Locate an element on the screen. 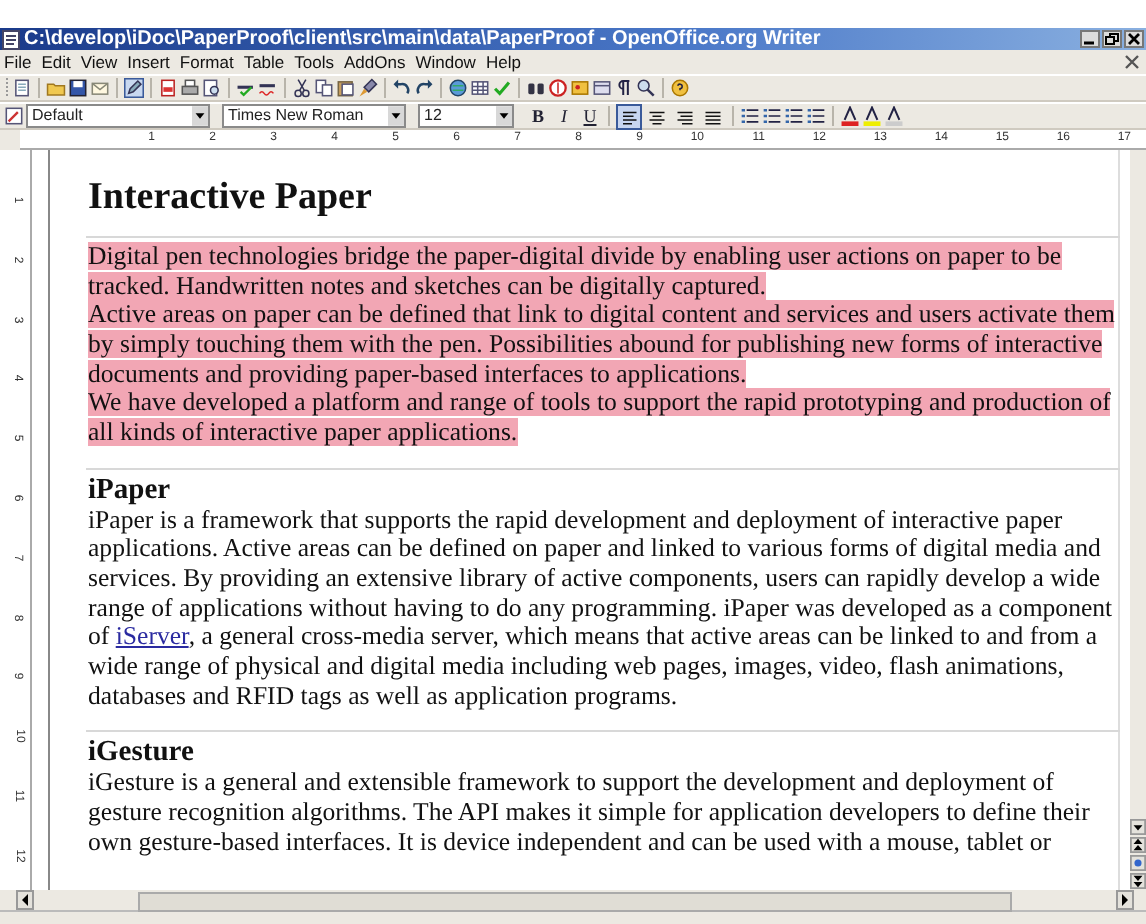  paragraph: iGesture is a general and extensible framework to support the development and deployment of gesture recognition algorithms. The API makes it simple for application developers to define their own gesture-based interfaces. It is device independent and can be used with a mouse, tablet or is located at coordinates (590, 812).